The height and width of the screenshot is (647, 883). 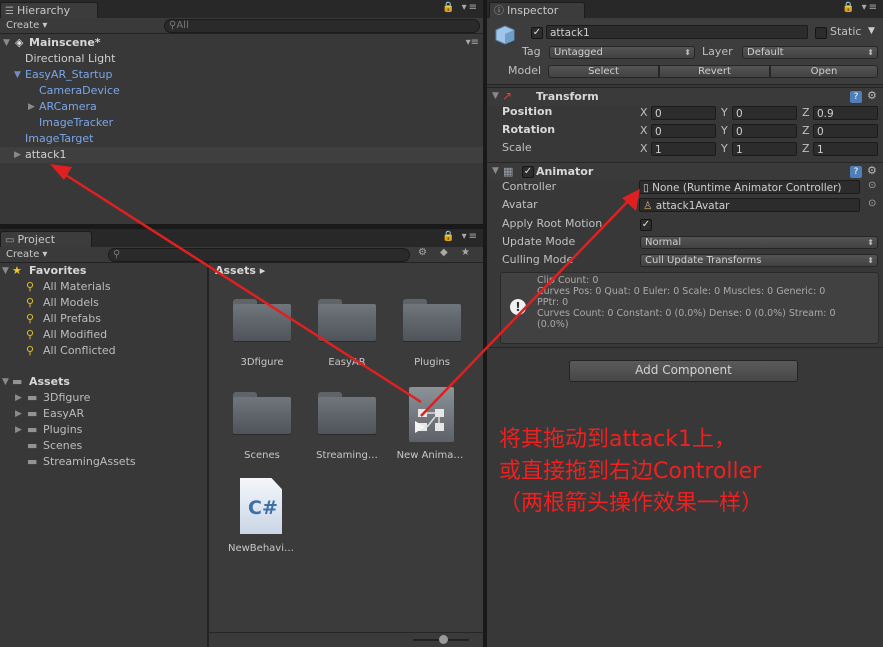 What do you see at coordinates (431, 414) in the screenshot?
I see `animator-controller-icon` at bounding box center [431, 414].